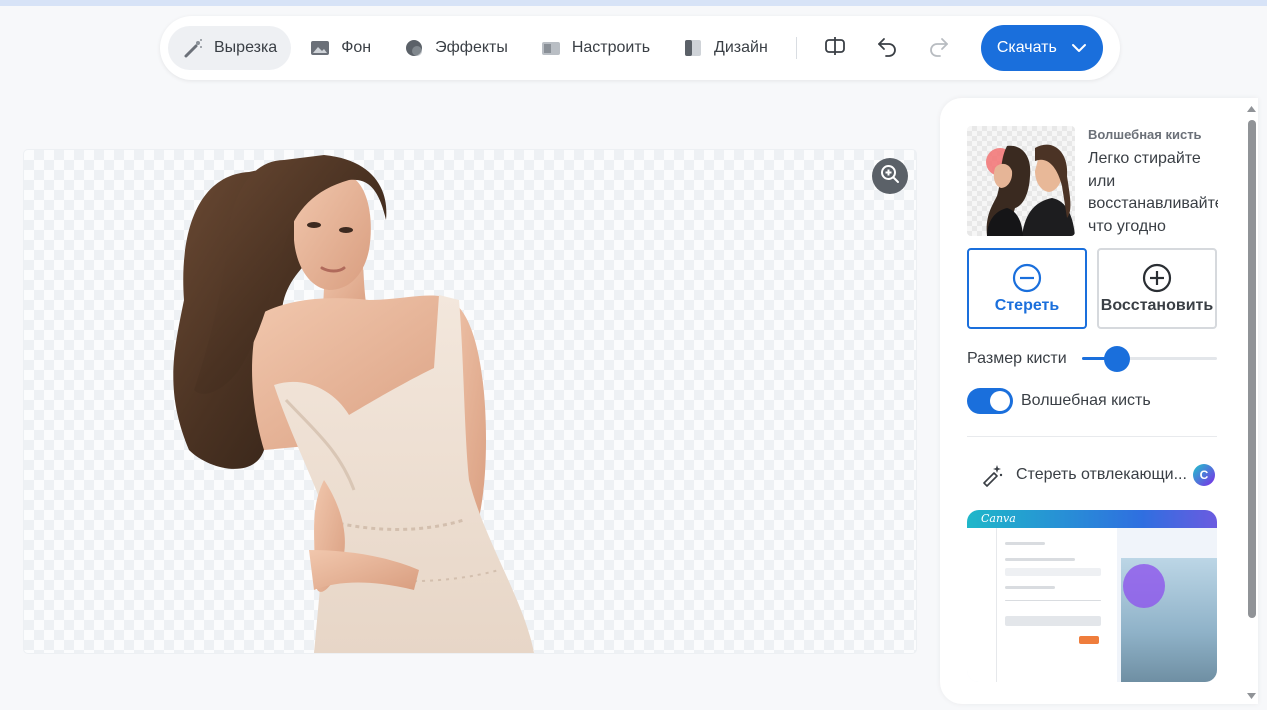 The height and width of the screenshot is (710, 1267). What do you see at coordinates (992, 475) in the screenshot?
I see `magic-eraser-icon` at bounding box center [992, 475].